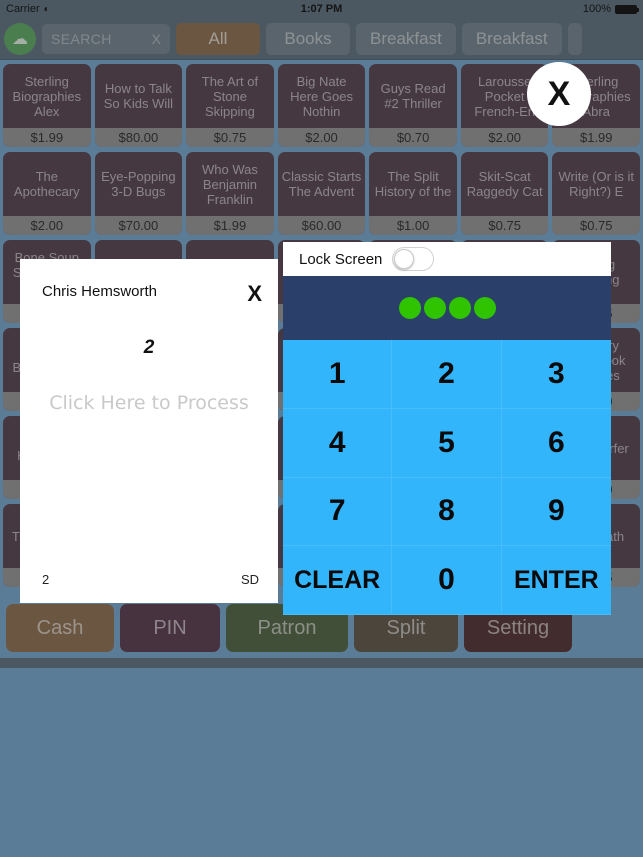  Describe the element at coordinates (338, 512) in the screenshot. I see `key-7: 7` at that location.